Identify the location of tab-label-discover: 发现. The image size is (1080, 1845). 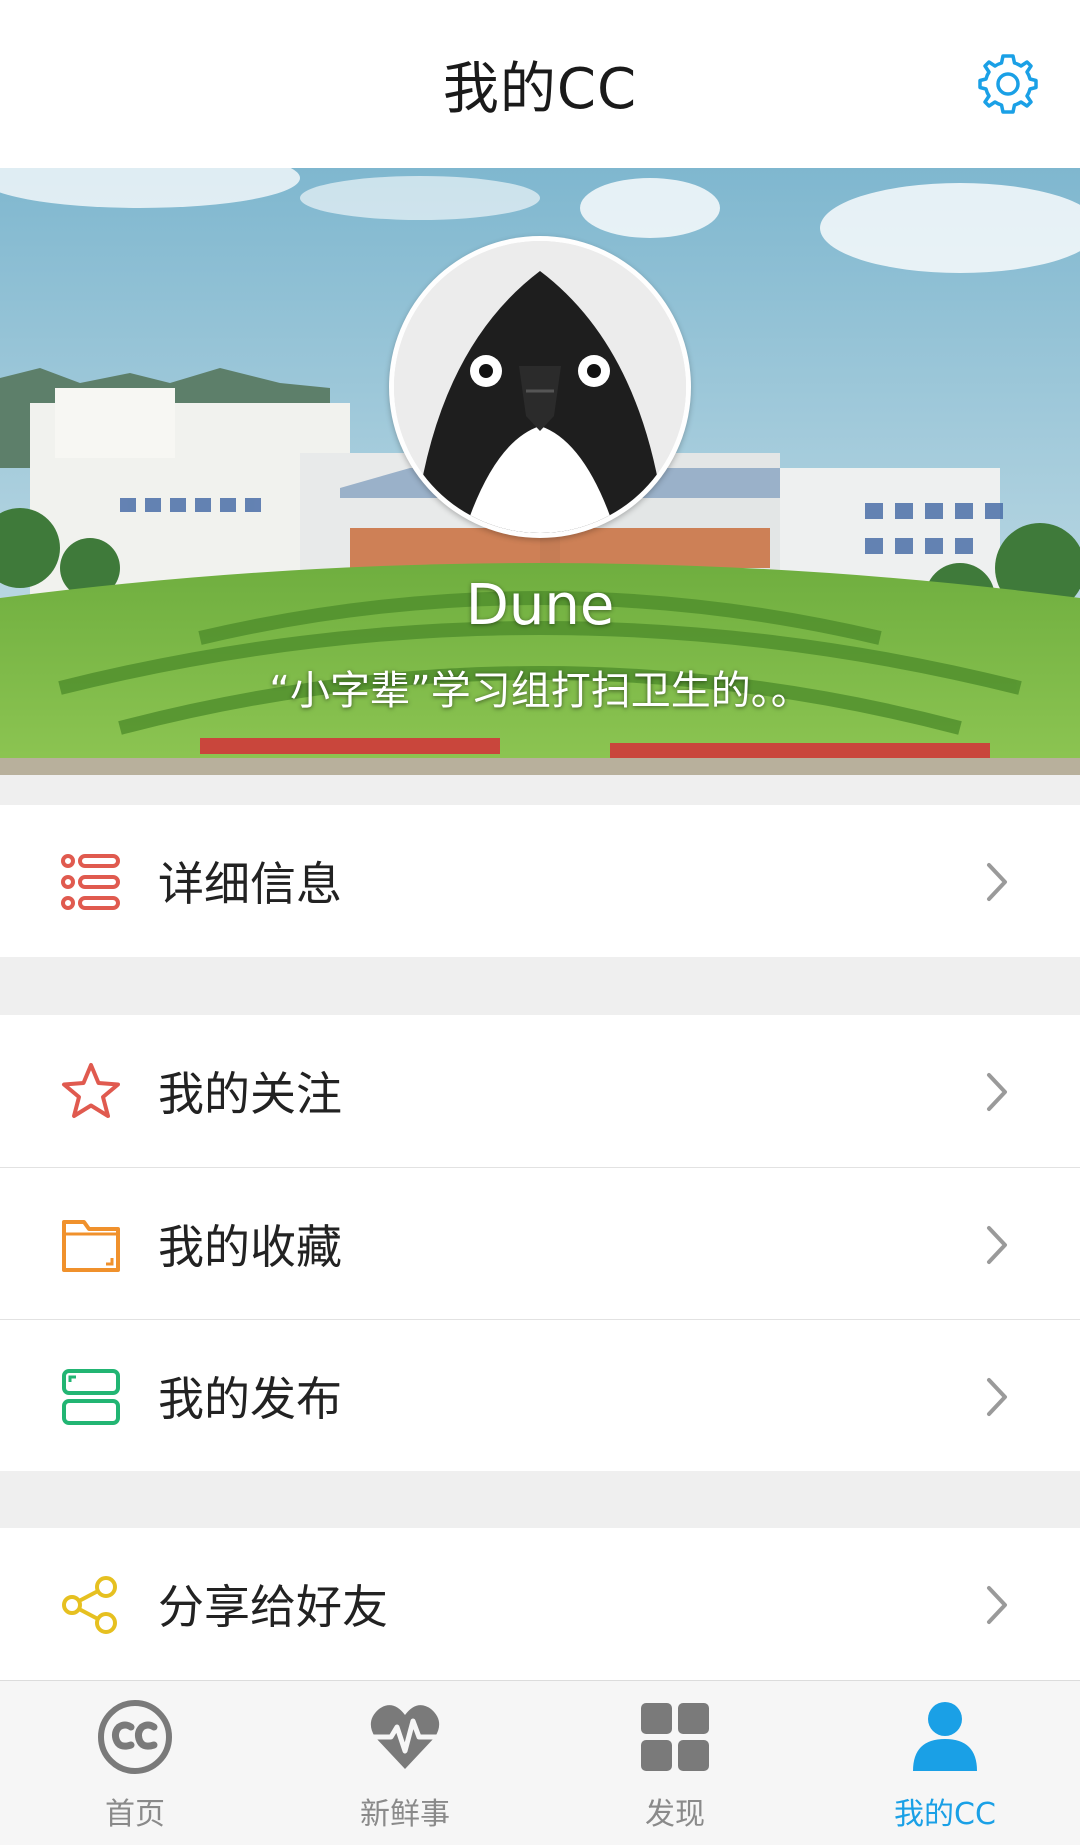
(675, 1814).